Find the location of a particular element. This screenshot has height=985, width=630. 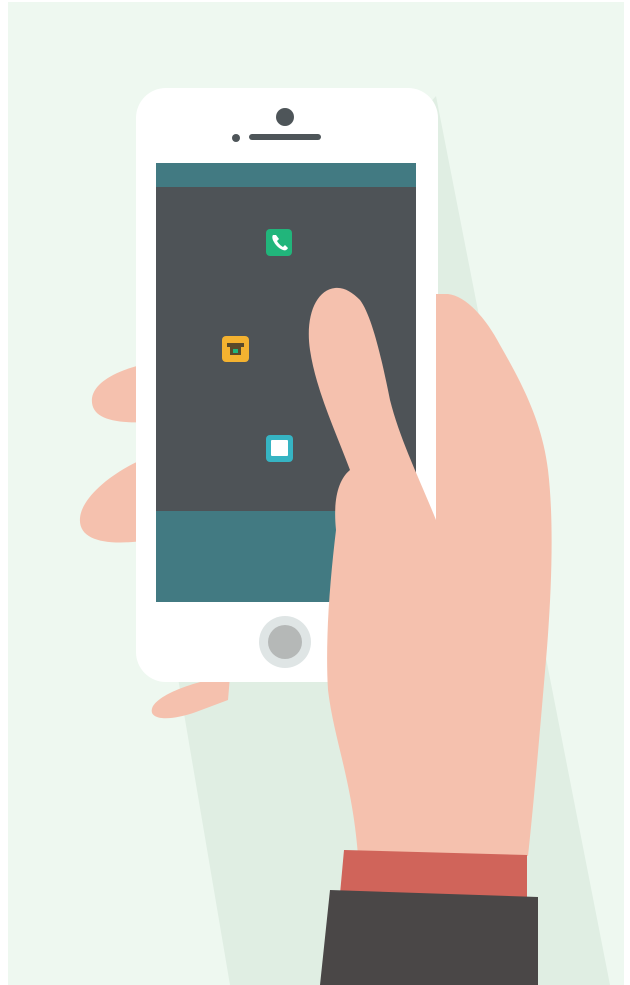

window-icon is located at coordinates (279, 448).